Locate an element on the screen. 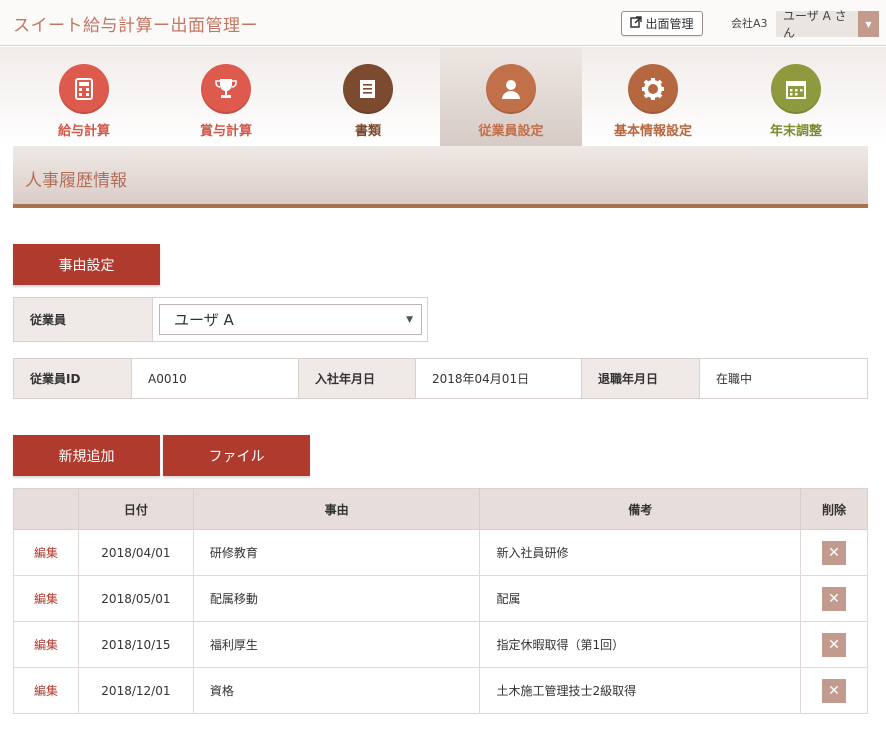 The width and height of the screenshot is (886, 730). nav-item-payroll: 給与計算 is located at coordinates (84, 96).